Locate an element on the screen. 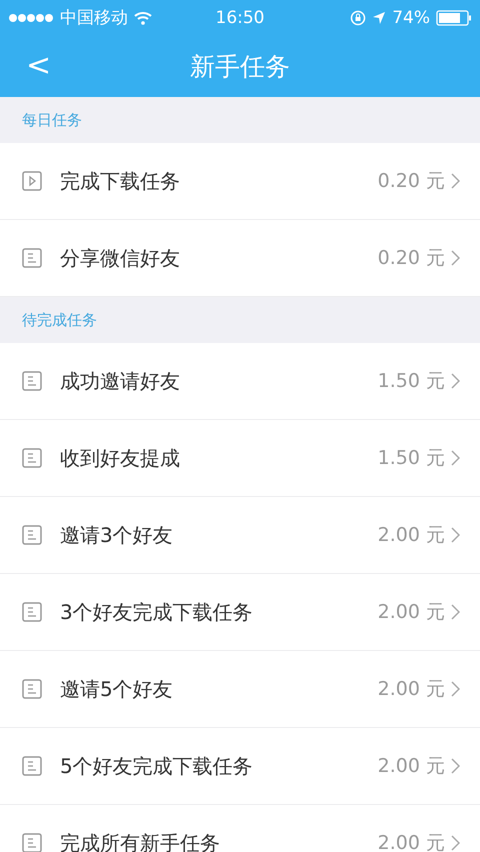 This screenshot has height=852, width=480. wifi-icon is located at coordinates (143, 17).